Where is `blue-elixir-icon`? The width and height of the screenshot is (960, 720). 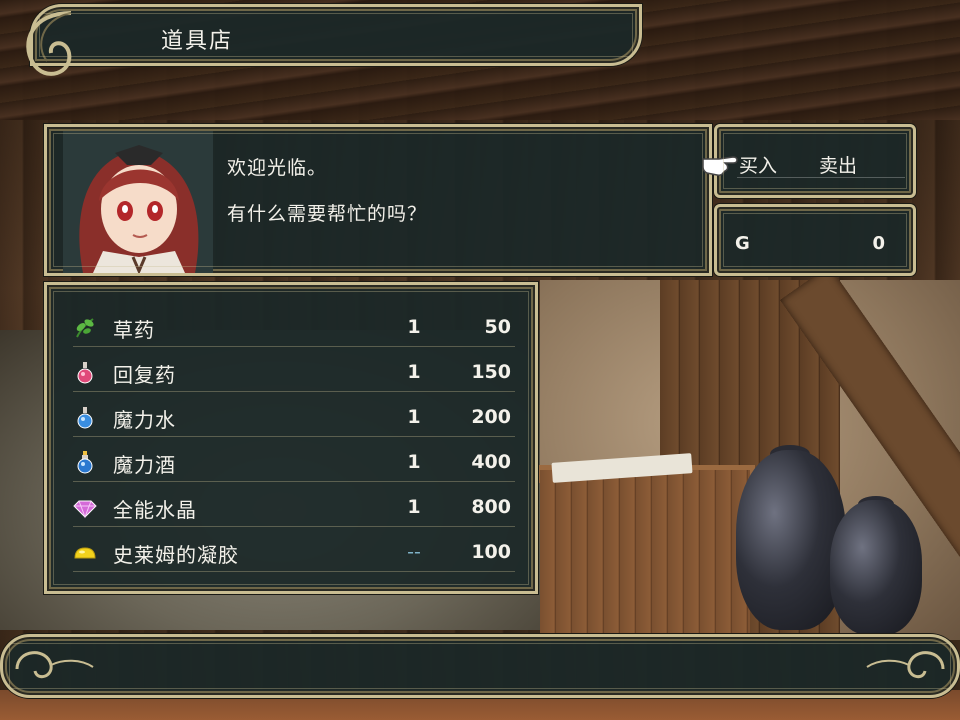 blue-elixir-icon is located at coordinates (85, 462).